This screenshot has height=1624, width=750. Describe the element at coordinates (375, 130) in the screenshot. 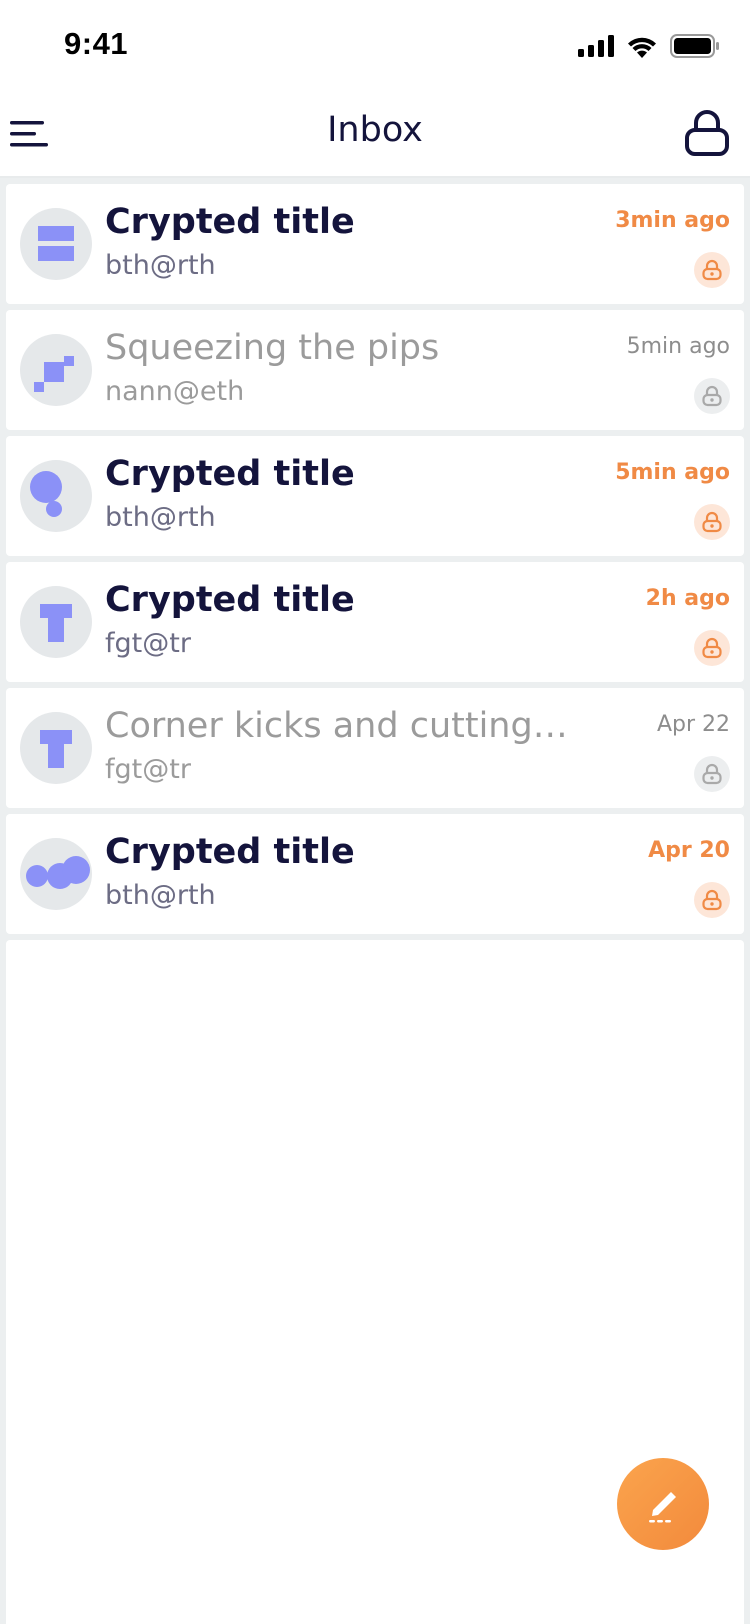

I see `page-title: Inbox` at that location.